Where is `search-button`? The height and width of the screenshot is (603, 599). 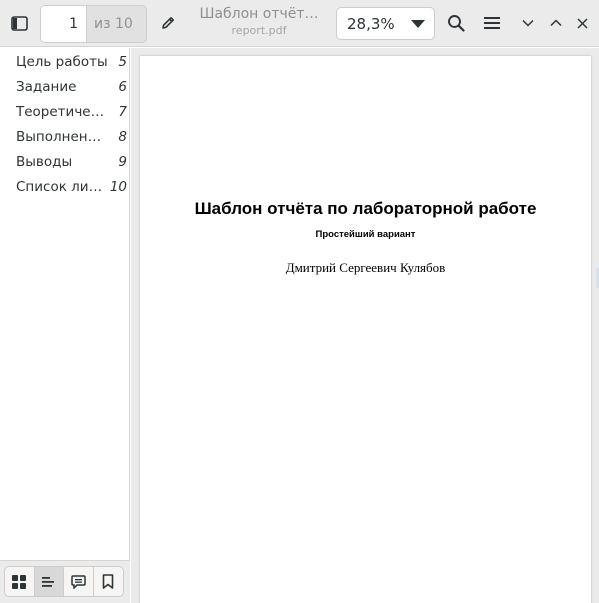
search-button is located at coordinates (456, 23).